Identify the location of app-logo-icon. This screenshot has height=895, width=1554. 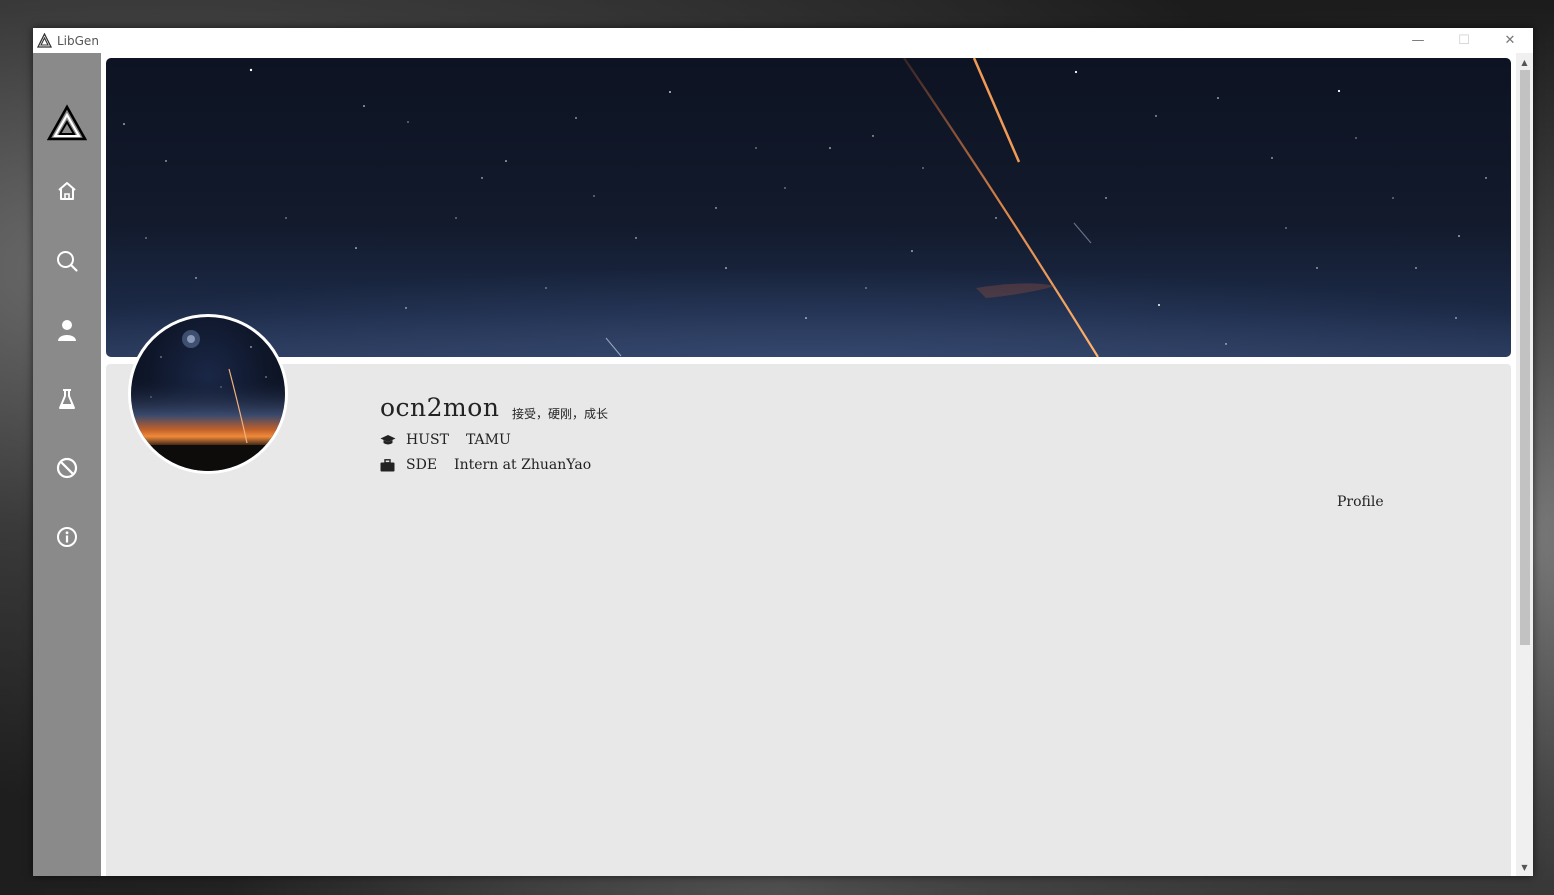
(44, 40).